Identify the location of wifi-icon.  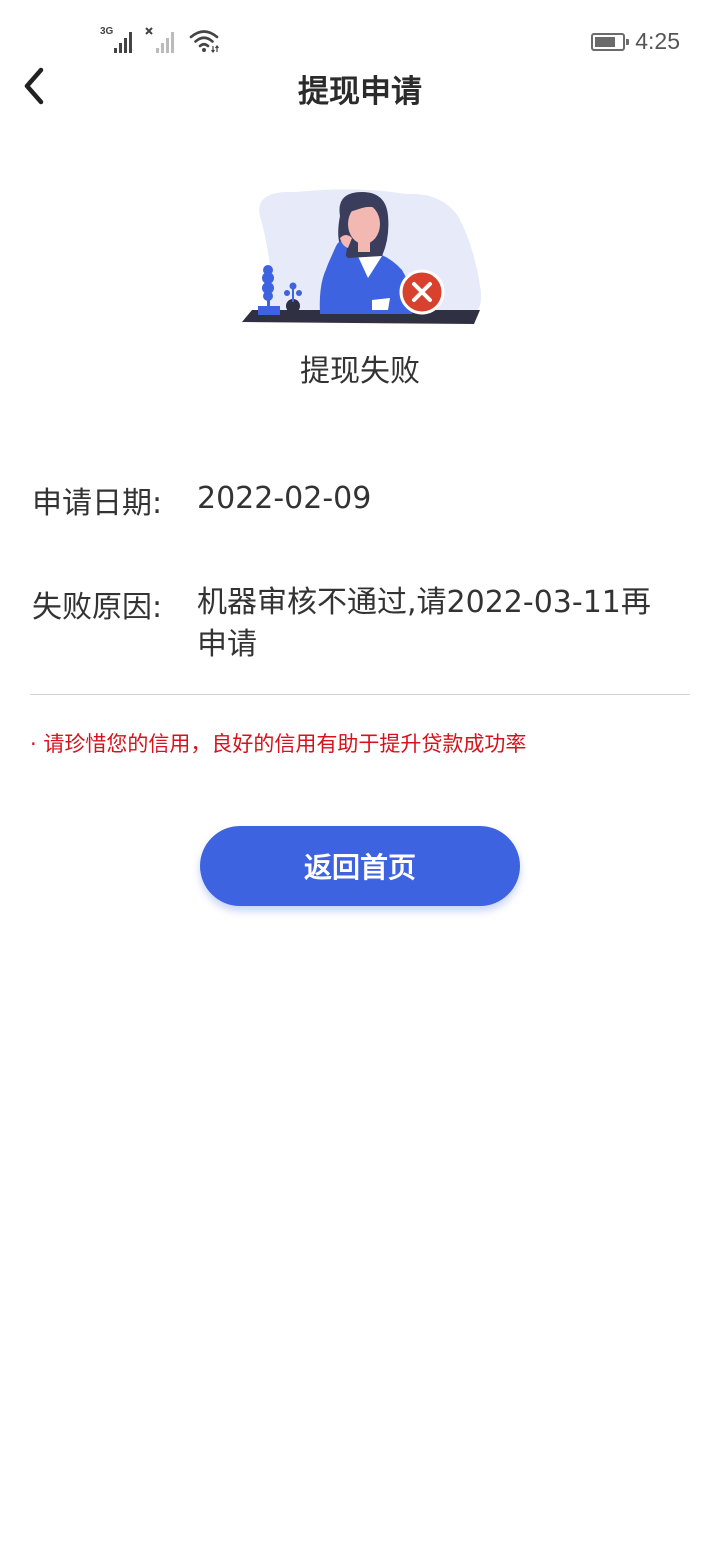
(207, 40).